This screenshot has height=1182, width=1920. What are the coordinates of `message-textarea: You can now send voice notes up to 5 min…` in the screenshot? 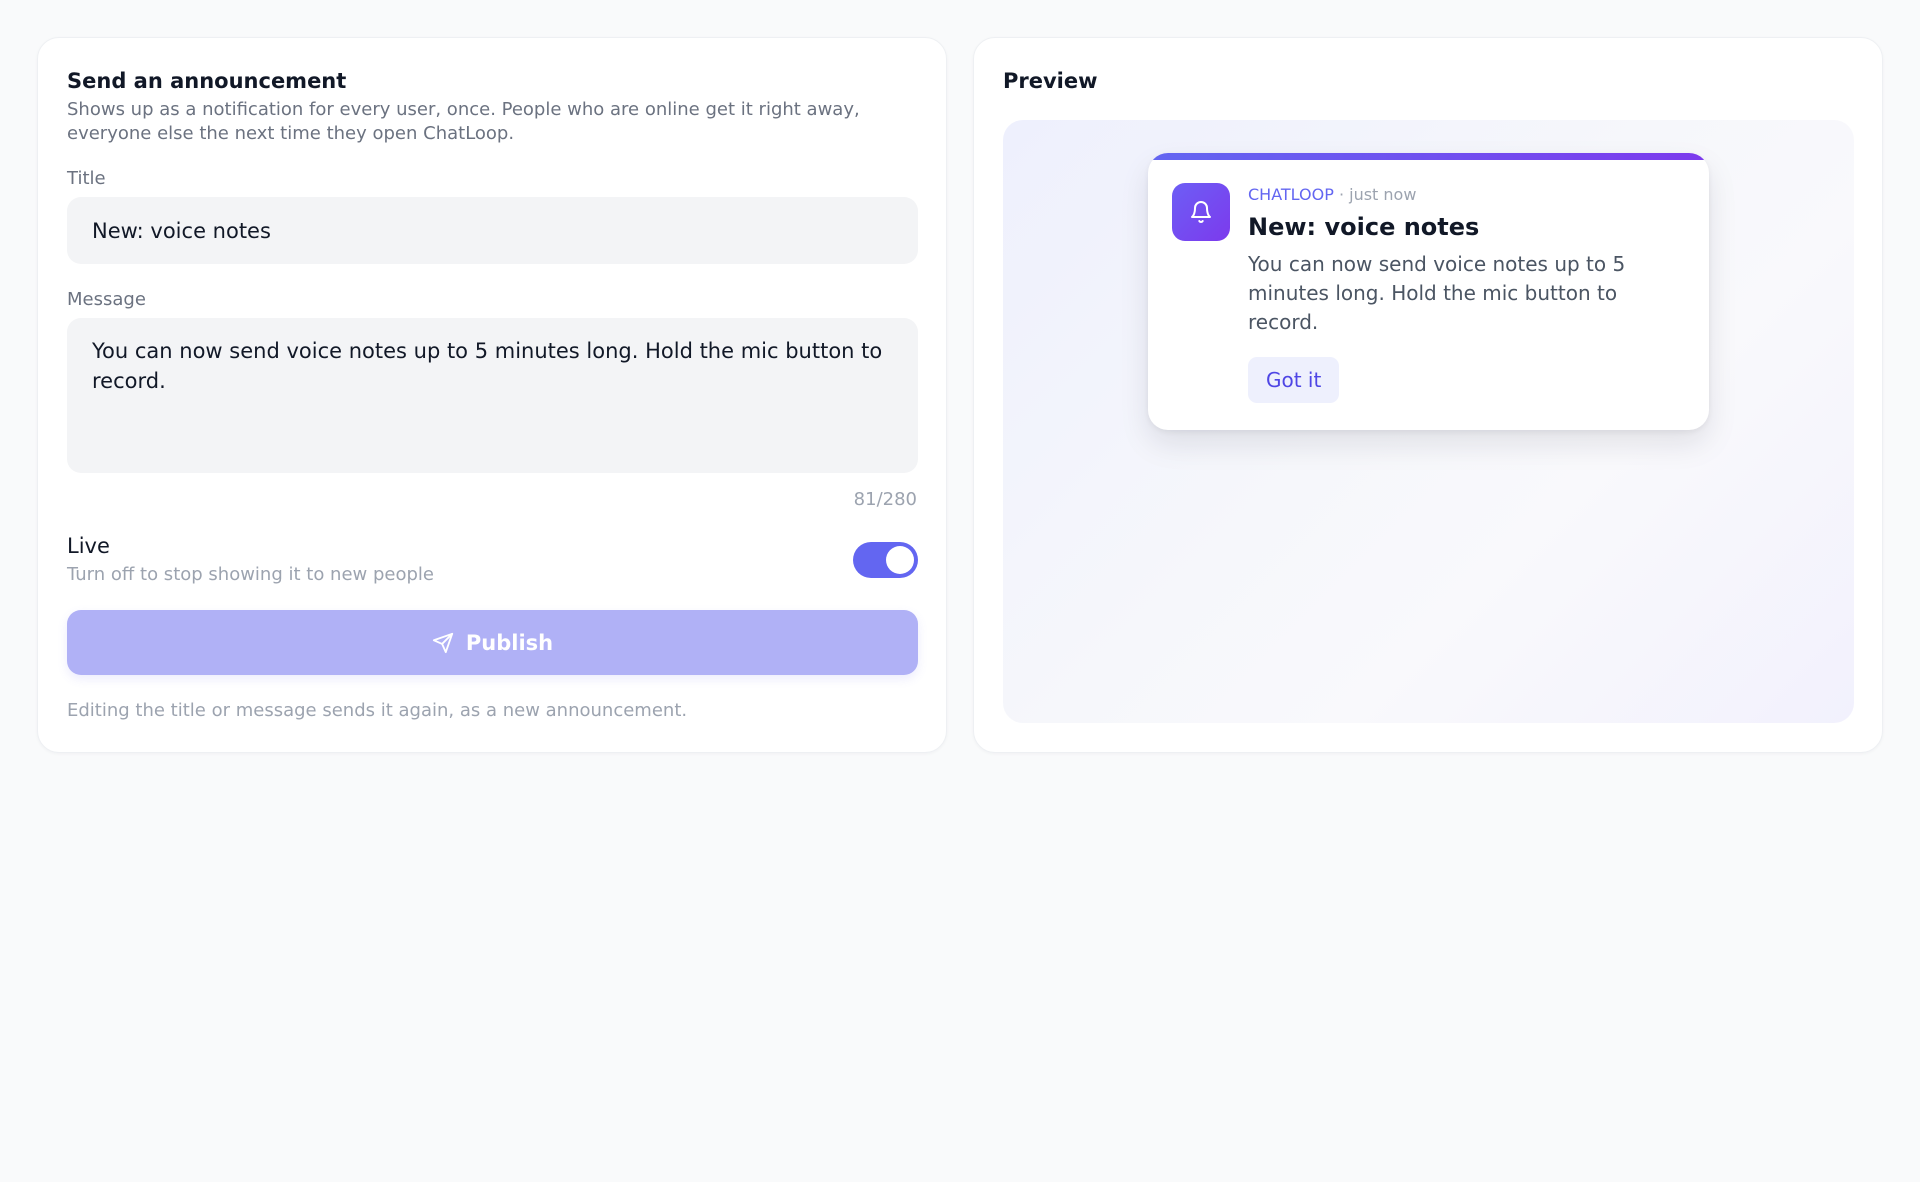 It's located at (492, 395).